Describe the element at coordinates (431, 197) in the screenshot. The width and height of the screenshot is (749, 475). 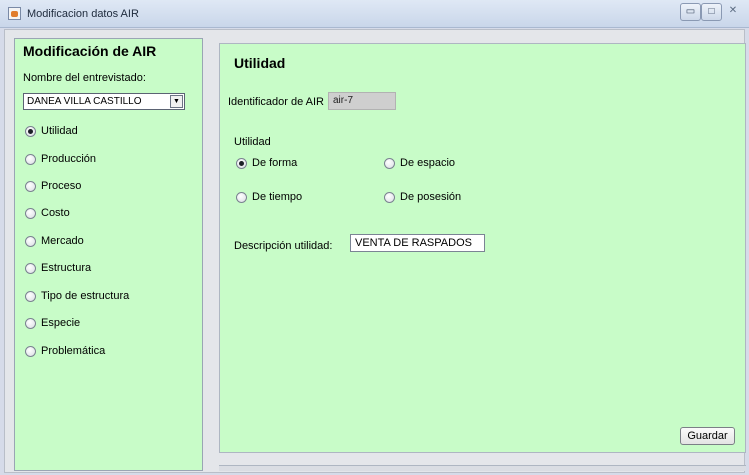
I see `utility-radio-label: De posesión` at that location.